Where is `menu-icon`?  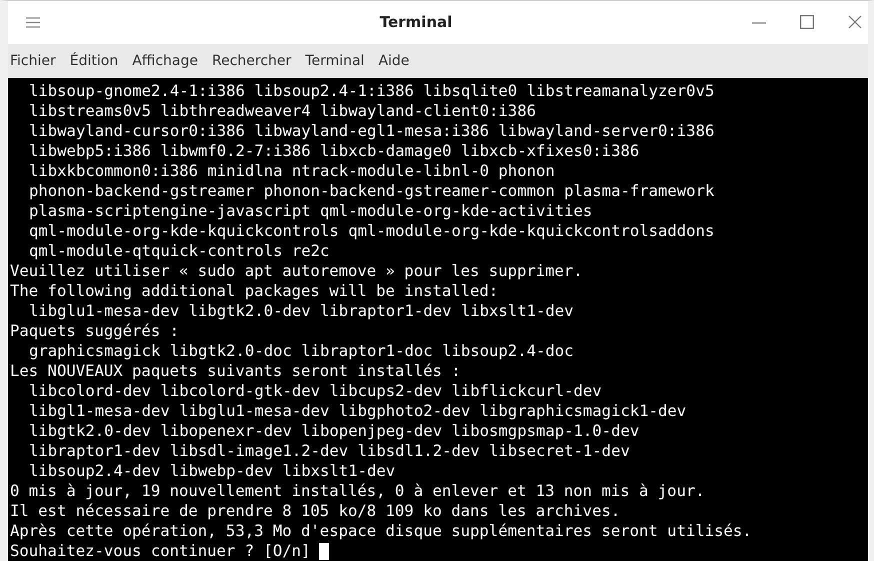
menu-icon is located at coordinates (33, 22).